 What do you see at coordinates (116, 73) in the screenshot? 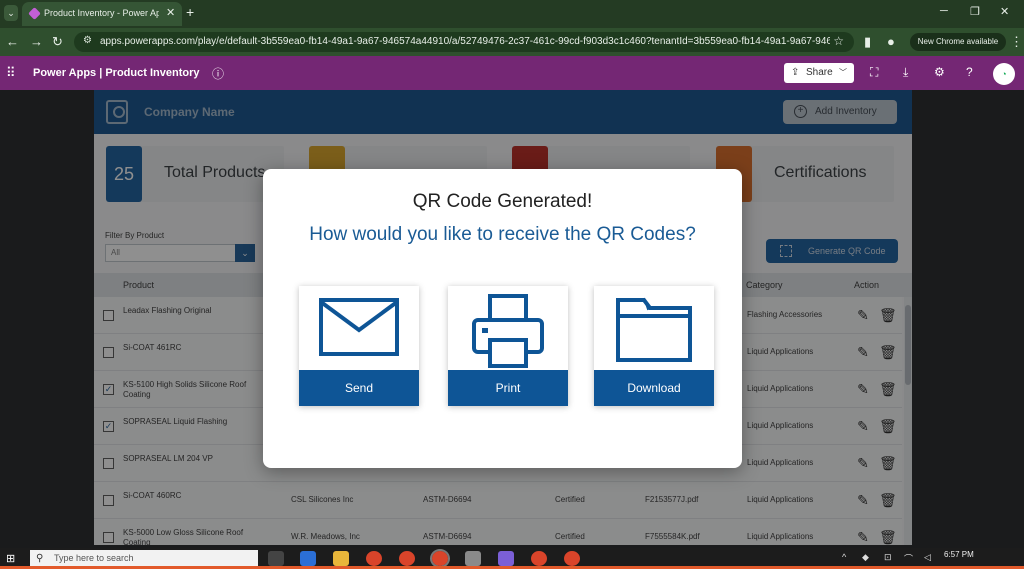
I see `powerapps-title: Power Apps | Product Inventory` at bounding box center [116, 73].